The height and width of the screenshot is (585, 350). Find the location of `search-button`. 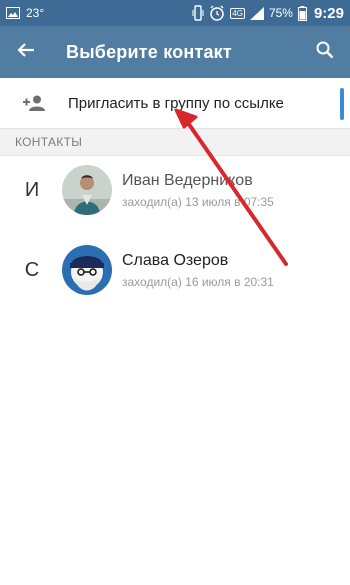

search-button is located at coordinates (325, 52).